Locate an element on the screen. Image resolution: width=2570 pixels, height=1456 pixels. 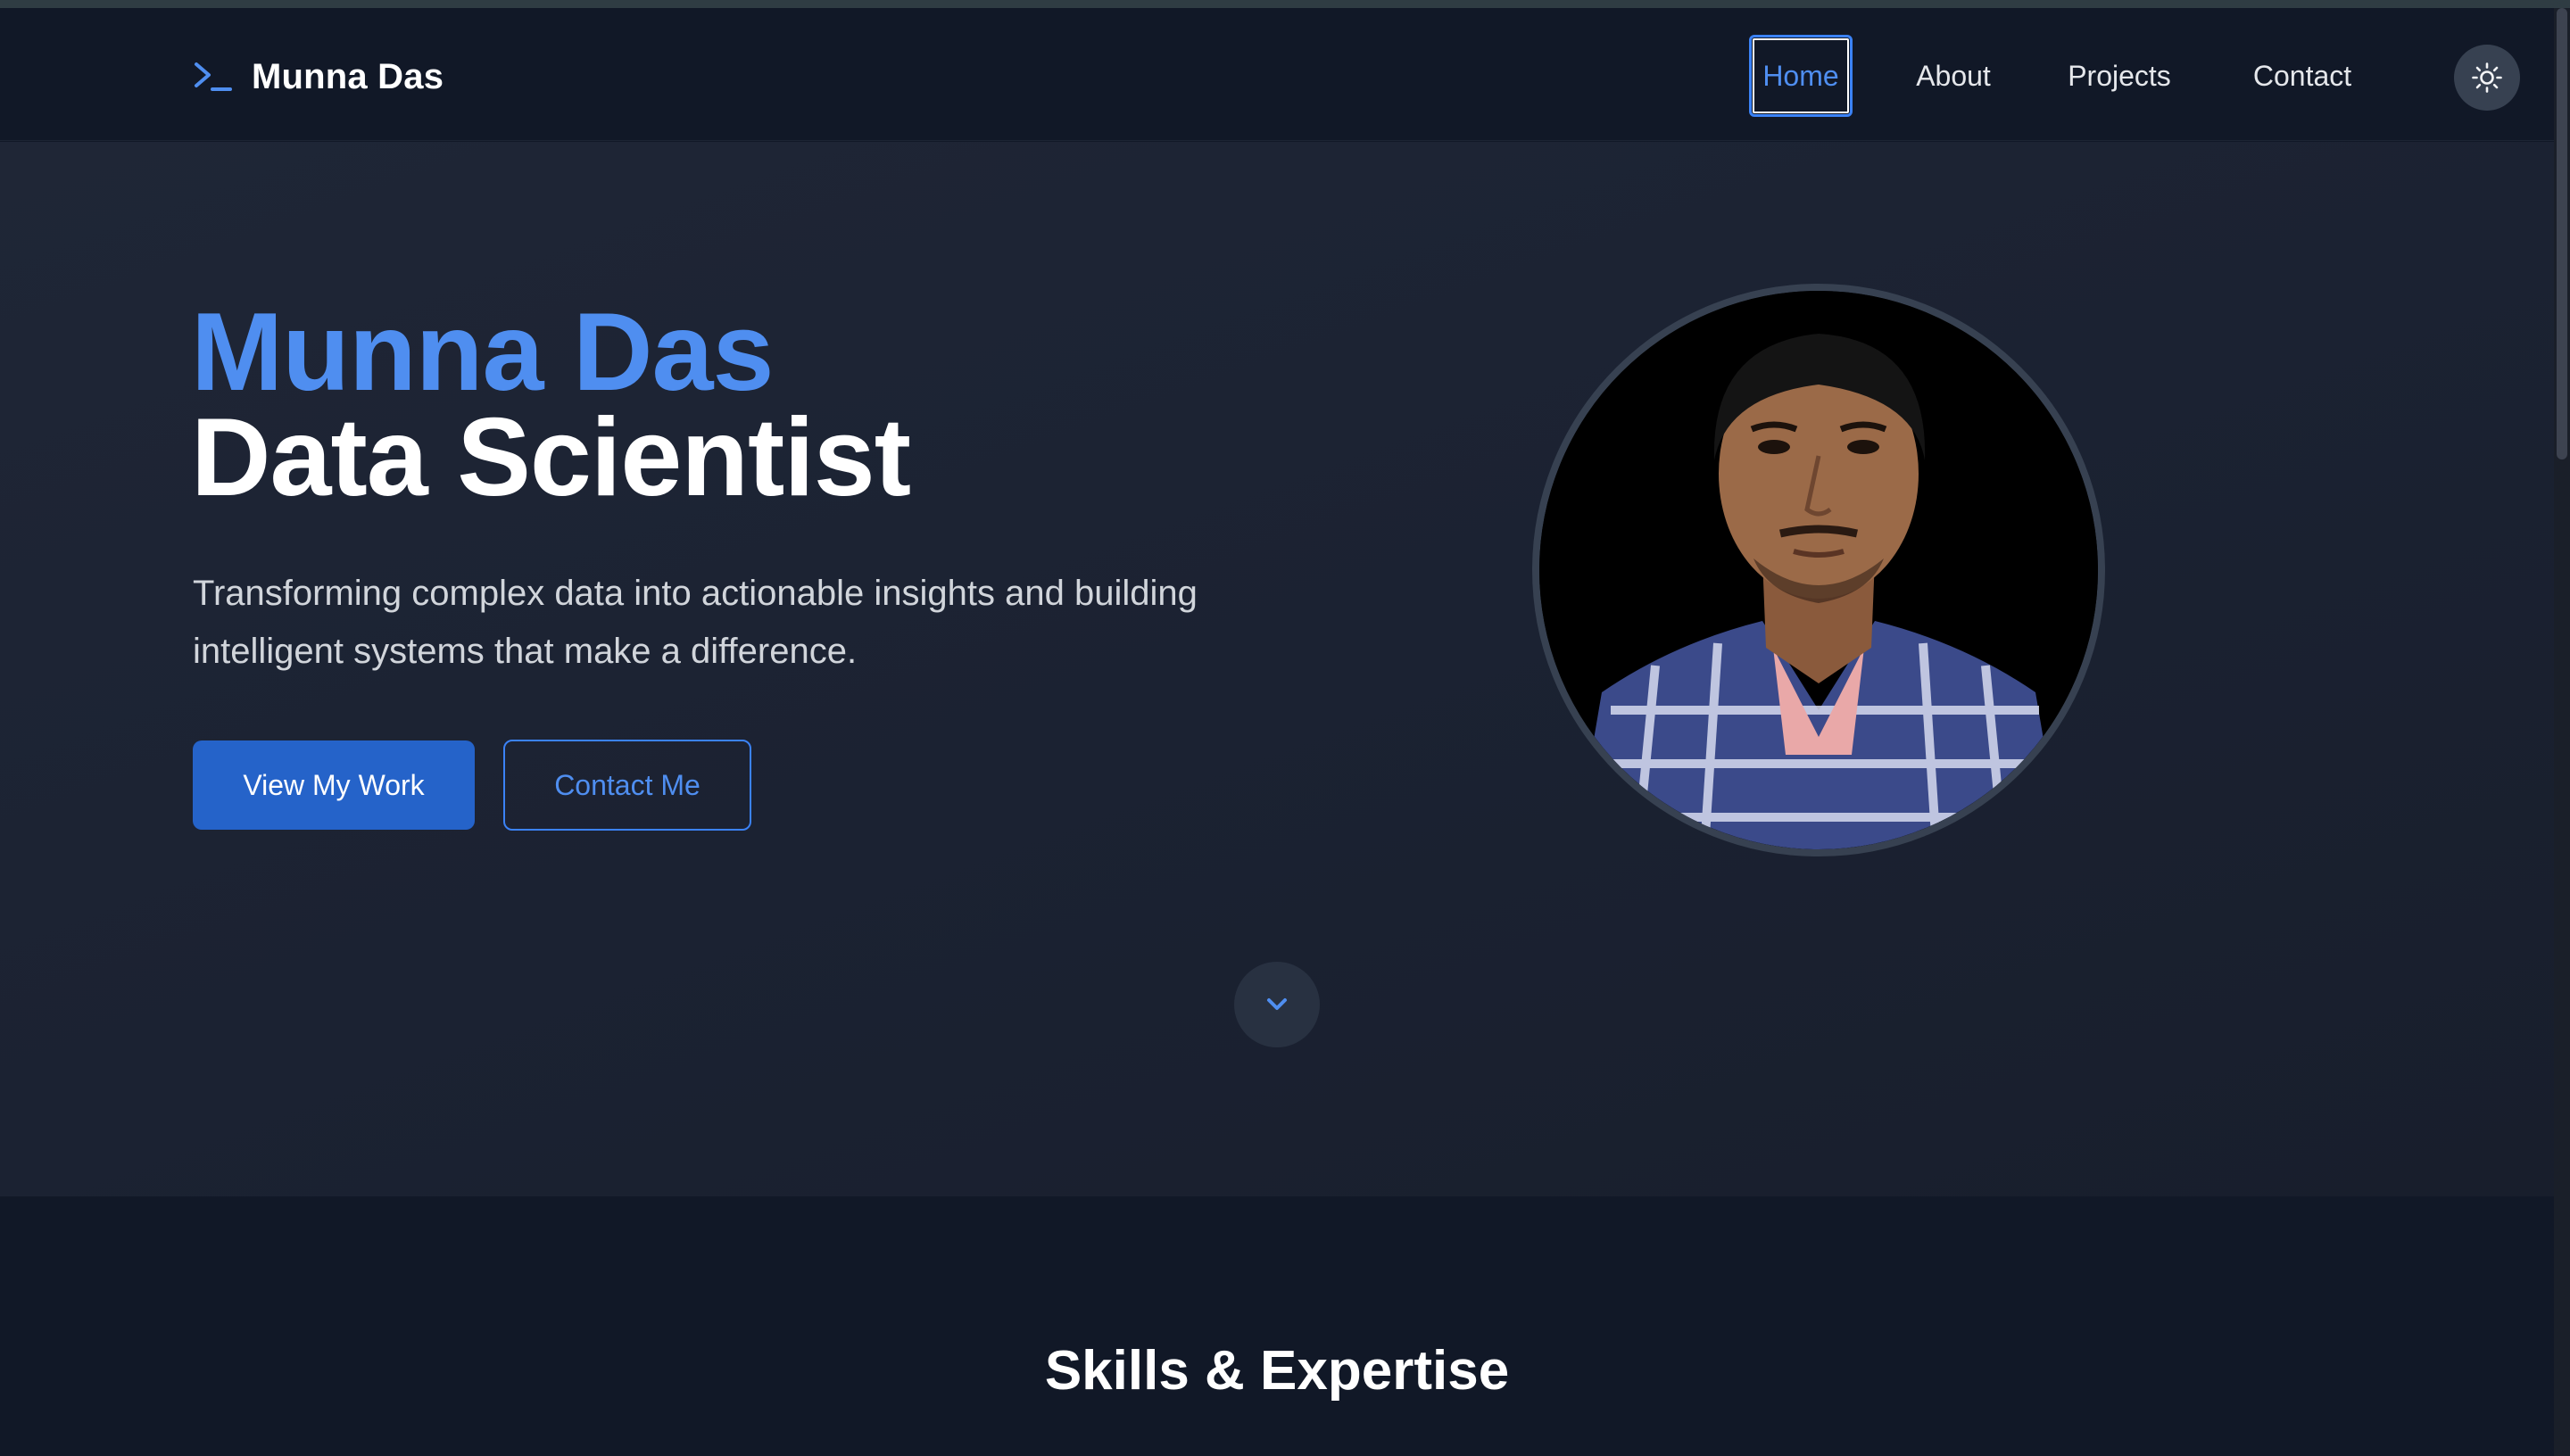
nav-link-home: Home is located at coordinates (1801, 76).